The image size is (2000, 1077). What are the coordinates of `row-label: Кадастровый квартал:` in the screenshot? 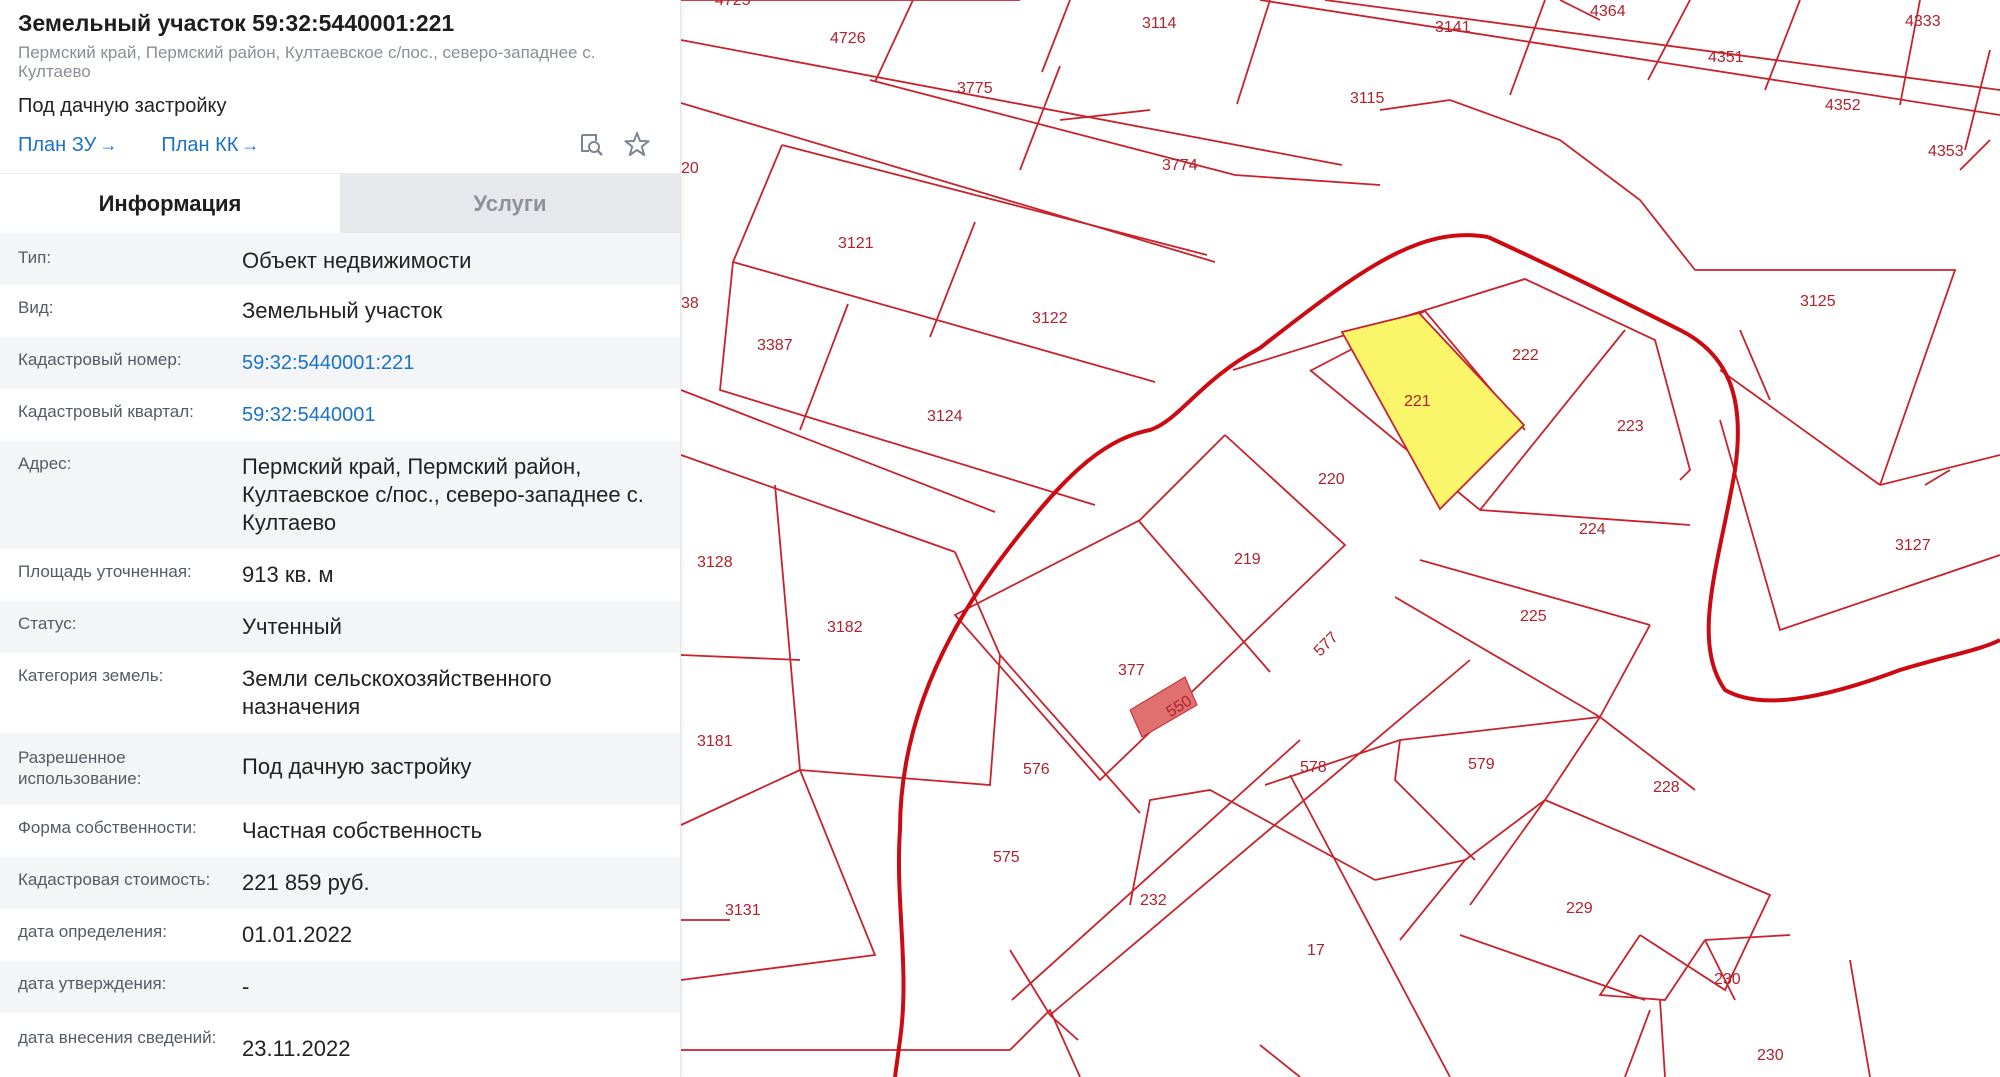 It's located at (106, 411).